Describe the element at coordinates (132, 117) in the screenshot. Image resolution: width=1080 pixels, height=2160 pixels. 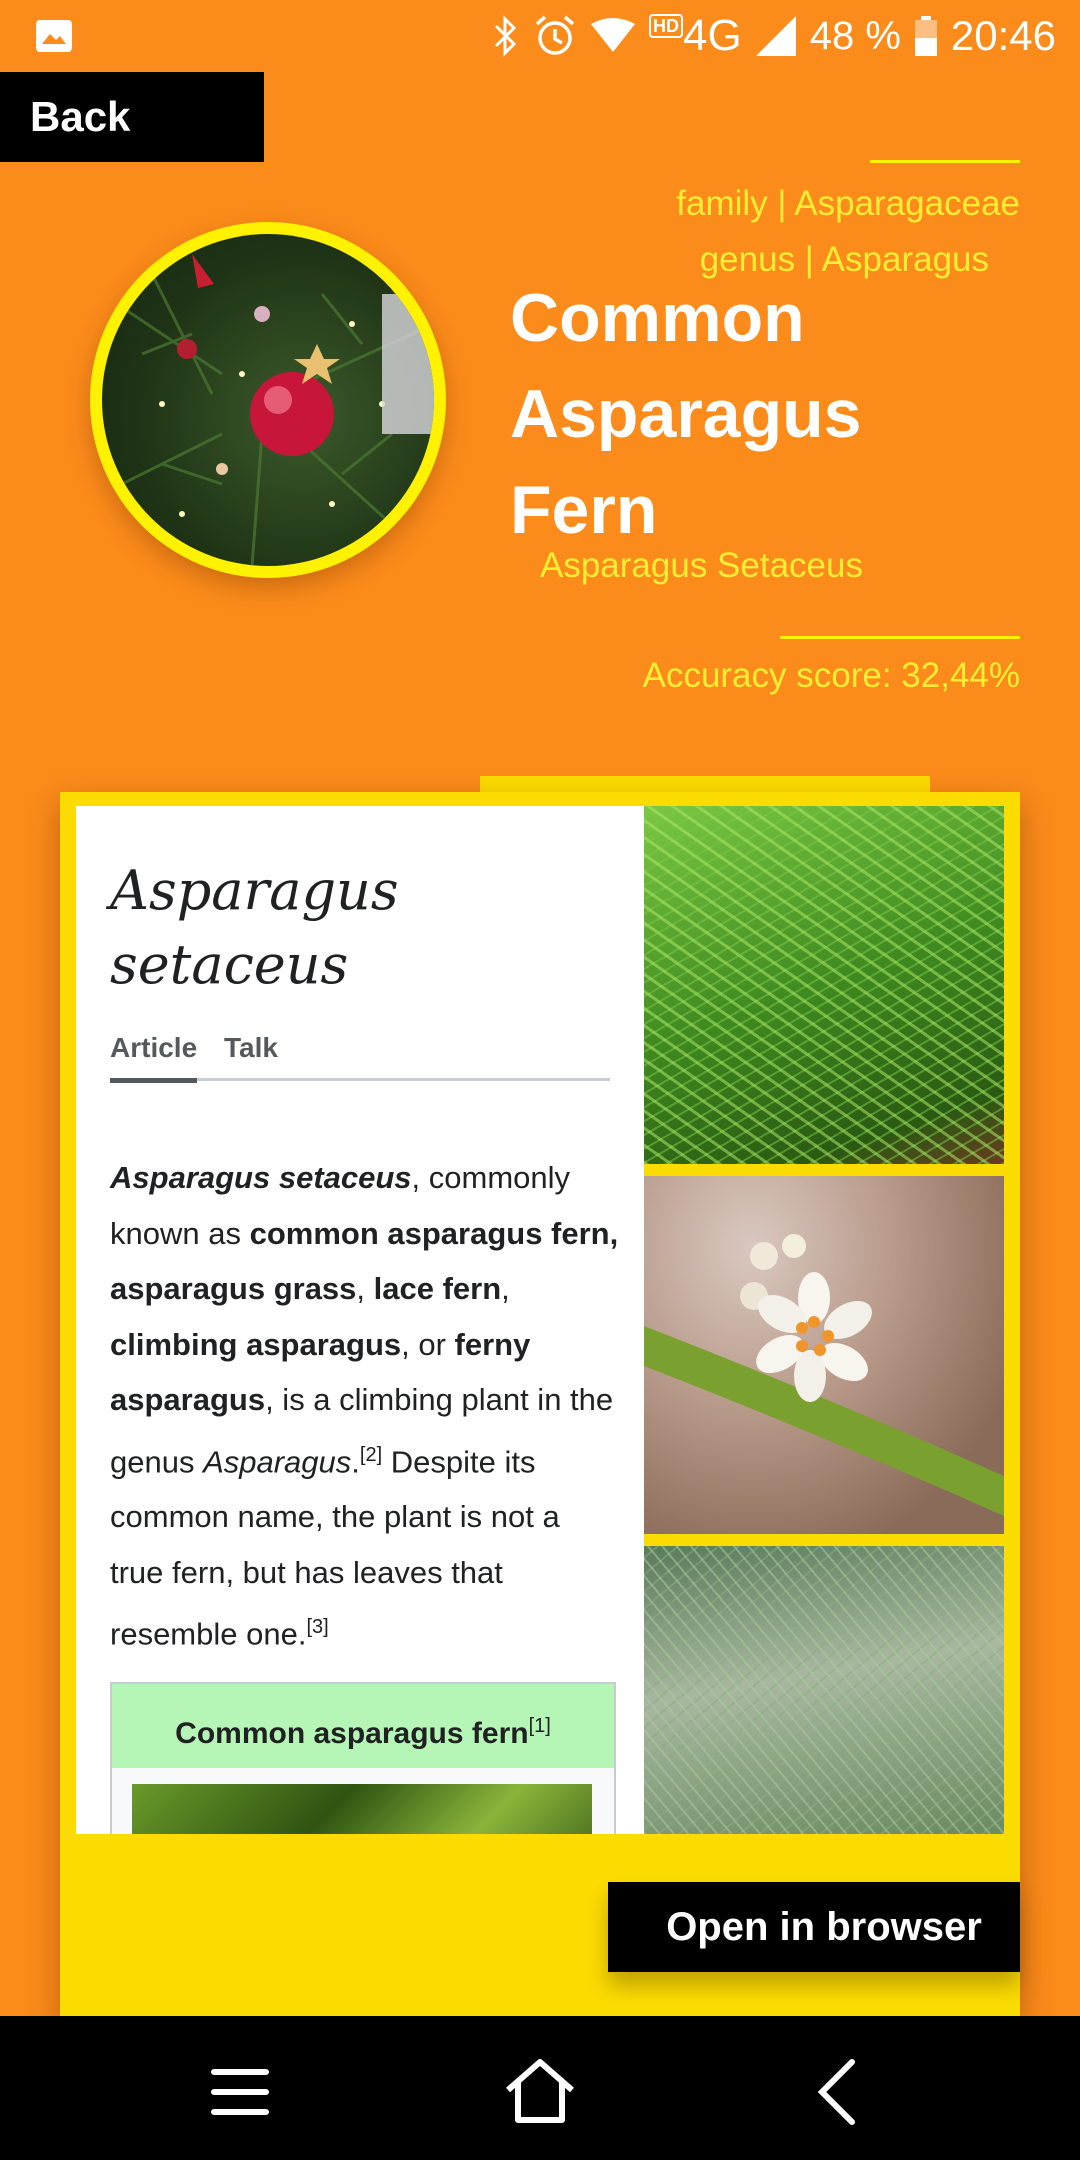
I see `back-button: Back` at that location.